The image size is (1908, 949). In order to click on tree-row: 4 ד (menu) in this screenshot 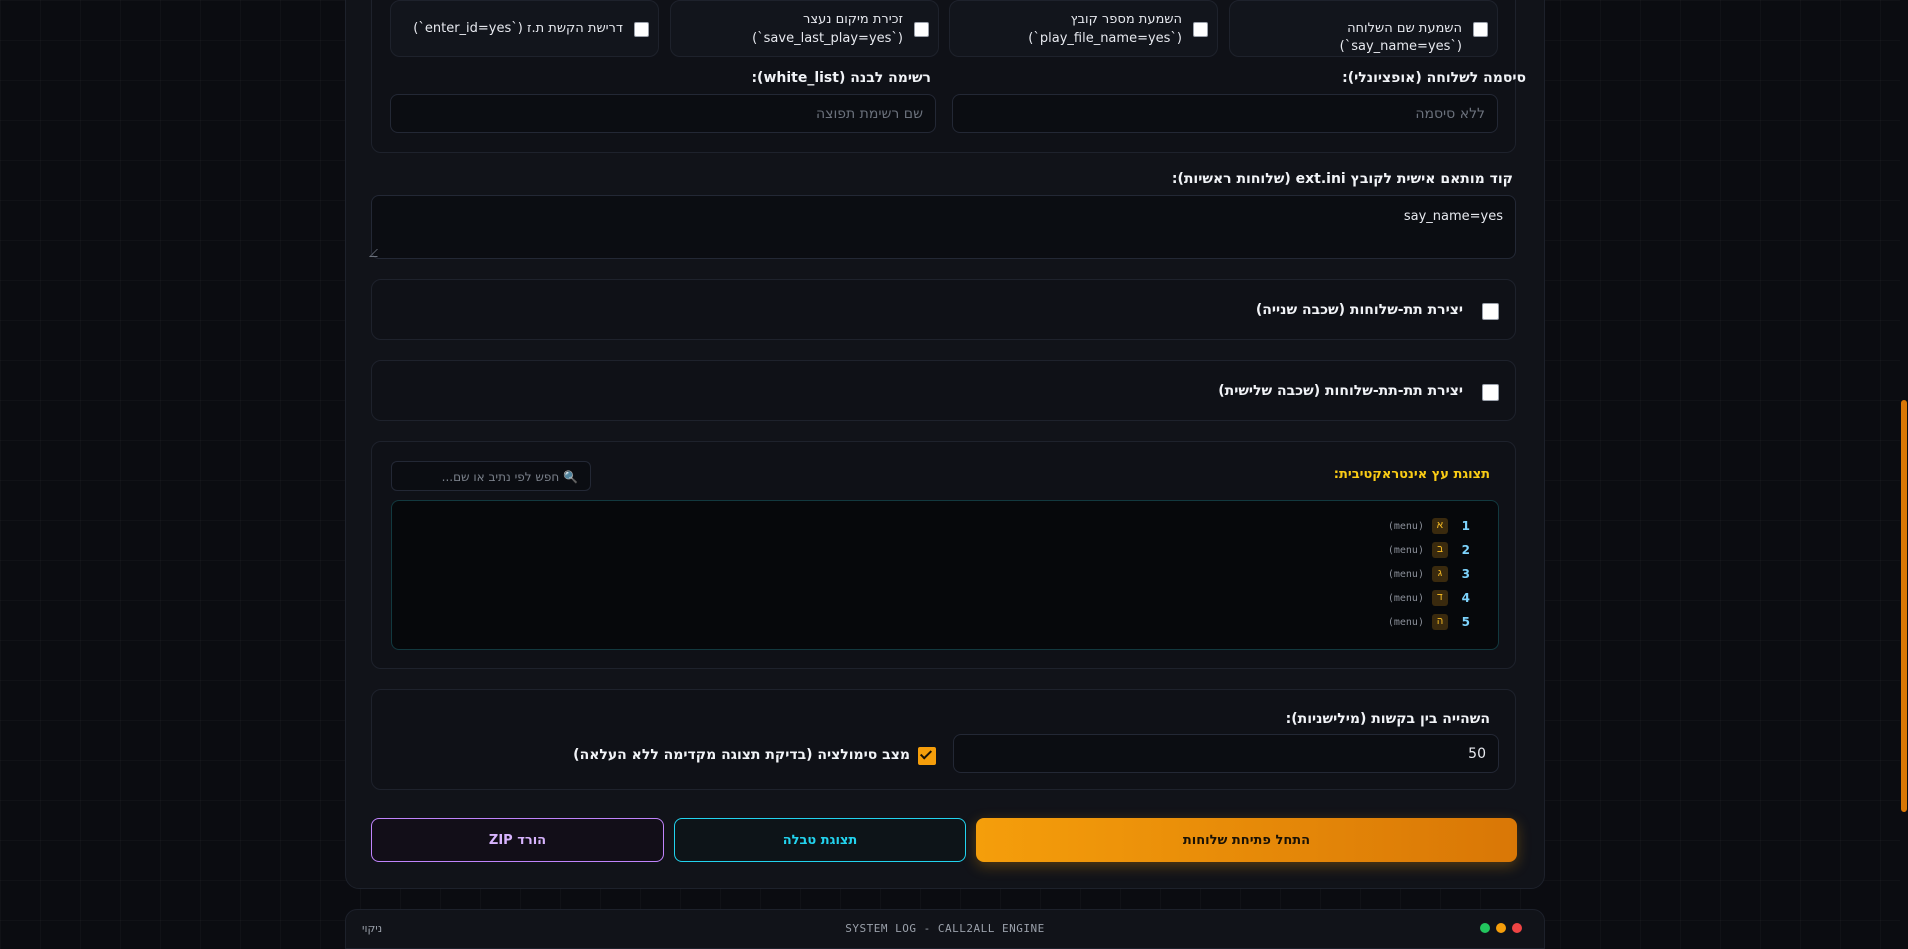, I will do `click(1429, 598)`.